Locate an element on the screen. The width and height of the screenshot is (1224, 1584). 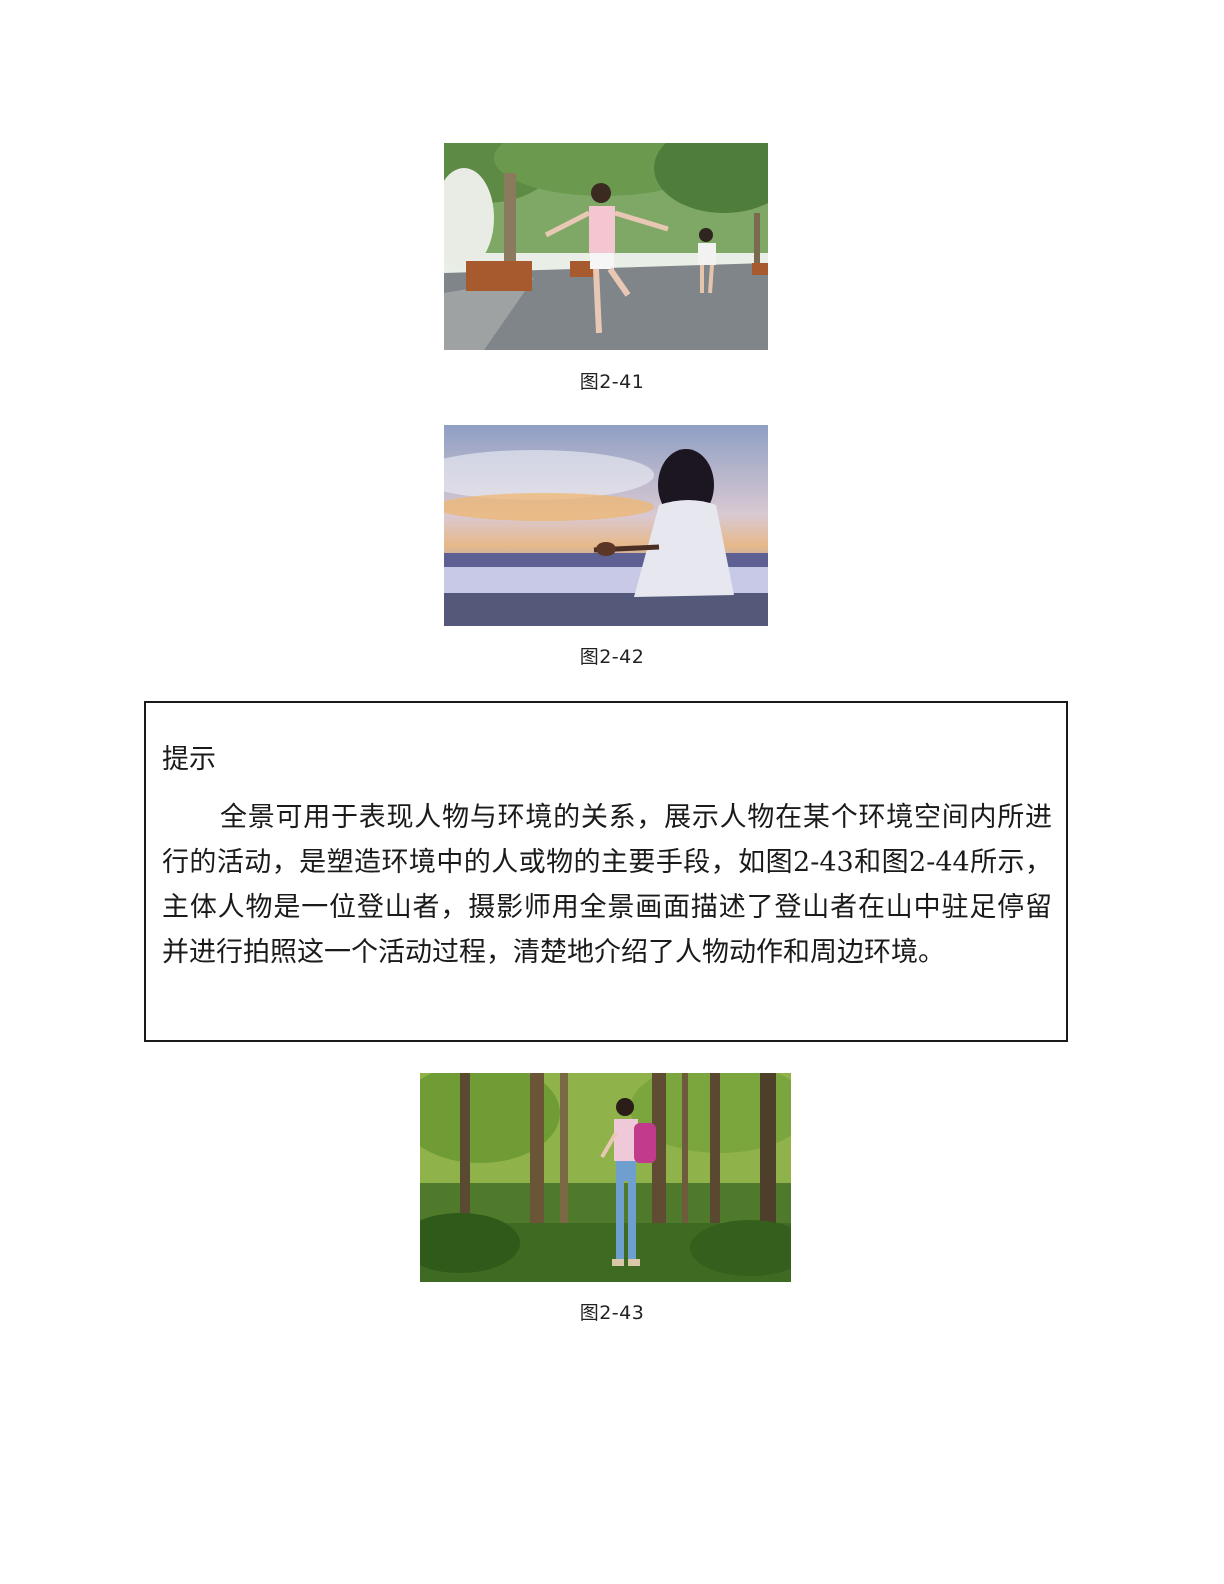
figure-2-41-photo is located at coordinates (606, 246).